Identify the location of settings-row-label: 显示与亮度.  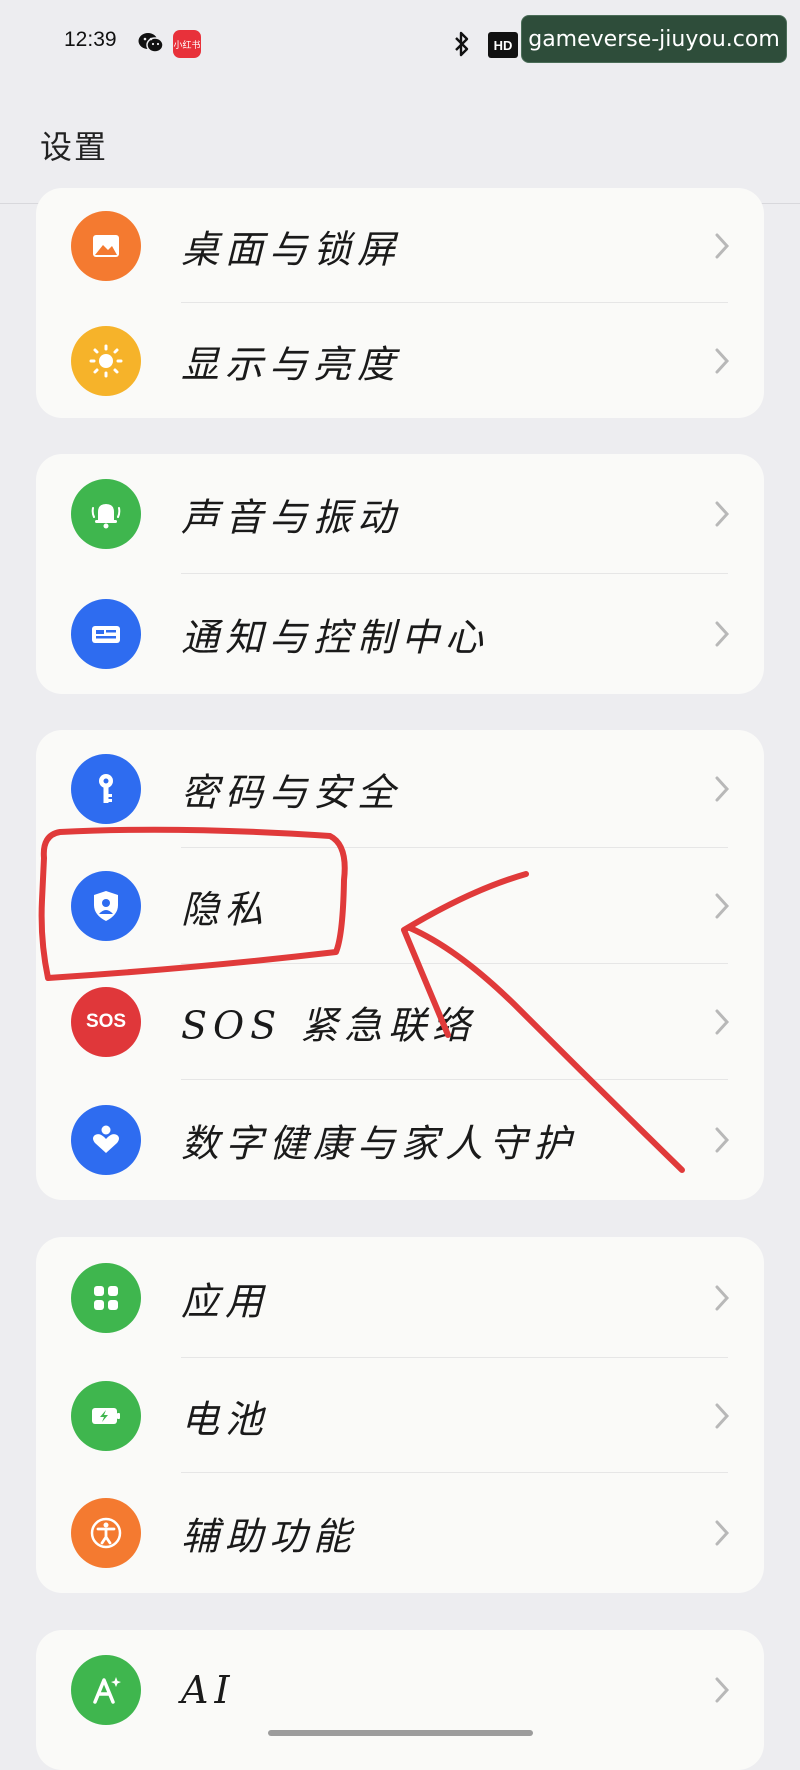
(291, 364).